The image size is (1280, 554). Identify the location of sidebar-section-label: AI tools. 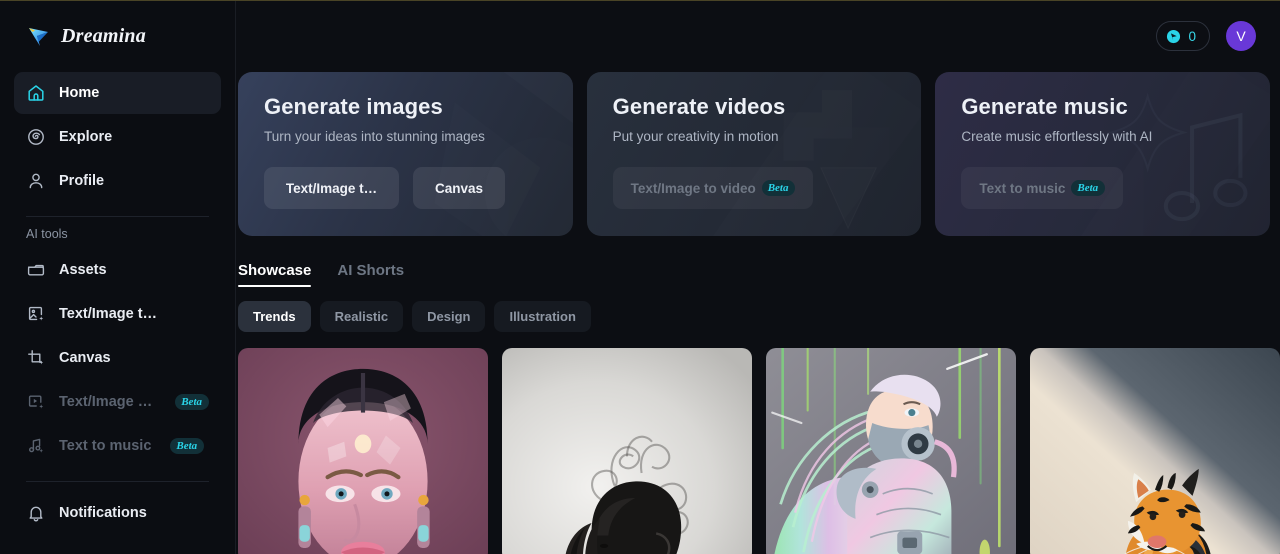
(47, 234).